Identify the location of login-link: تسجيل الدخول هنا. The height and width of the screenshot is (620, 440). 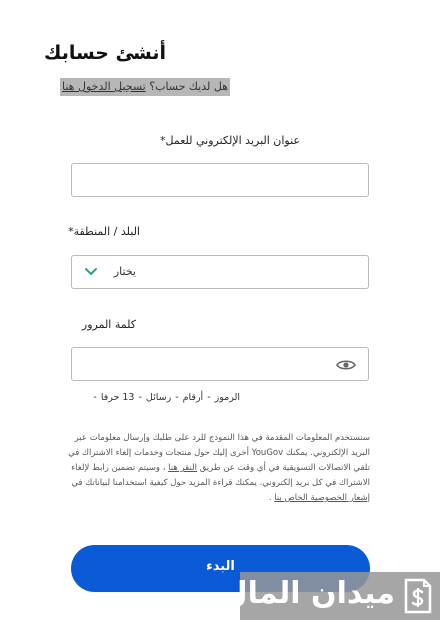
(104, 86).